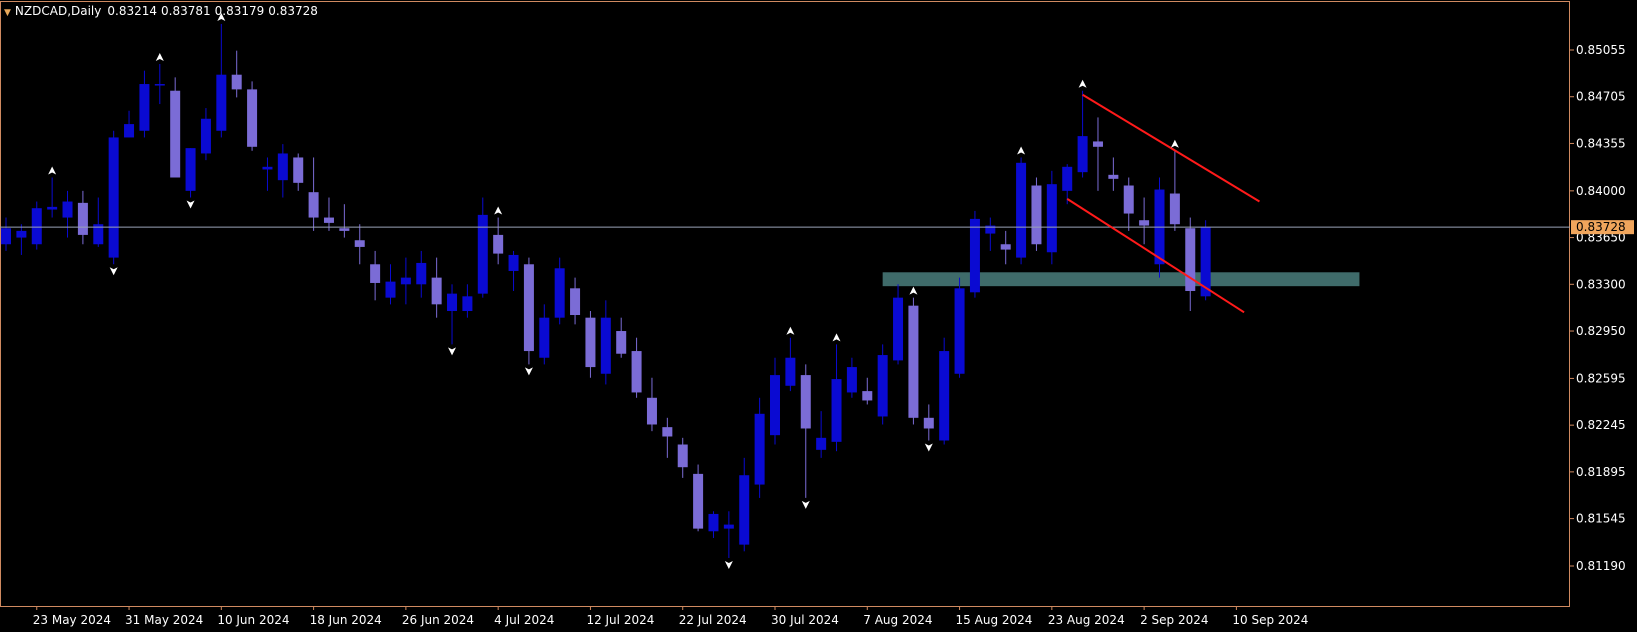  What do you see at coordinates (346, 620) in the screenshot?
I see `x-tick-label: 18 Jun 2024` at bounding box center [346, 620].